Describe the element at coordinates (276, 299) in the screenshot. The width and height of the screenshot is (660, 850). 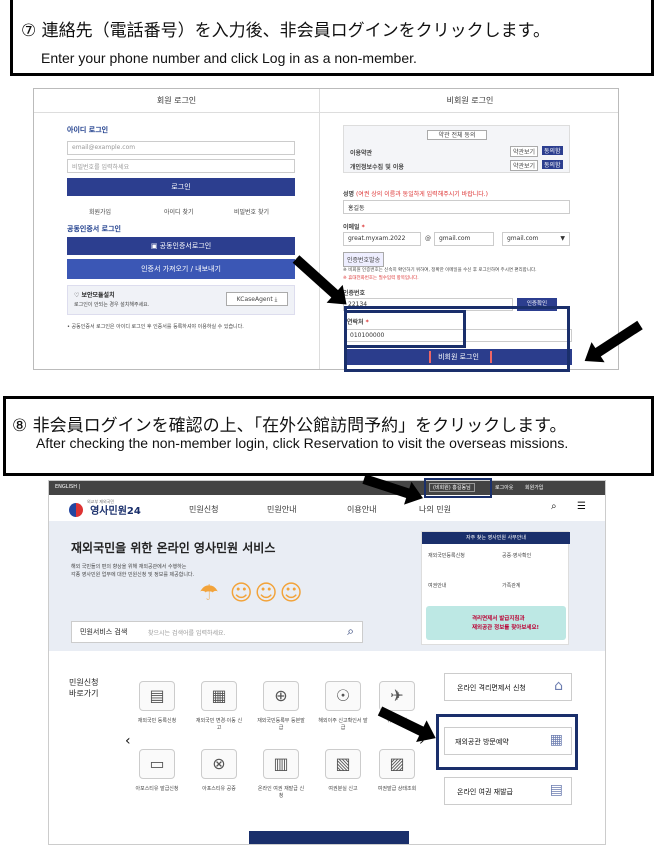
I see `download-icon: ⤓` at that location.